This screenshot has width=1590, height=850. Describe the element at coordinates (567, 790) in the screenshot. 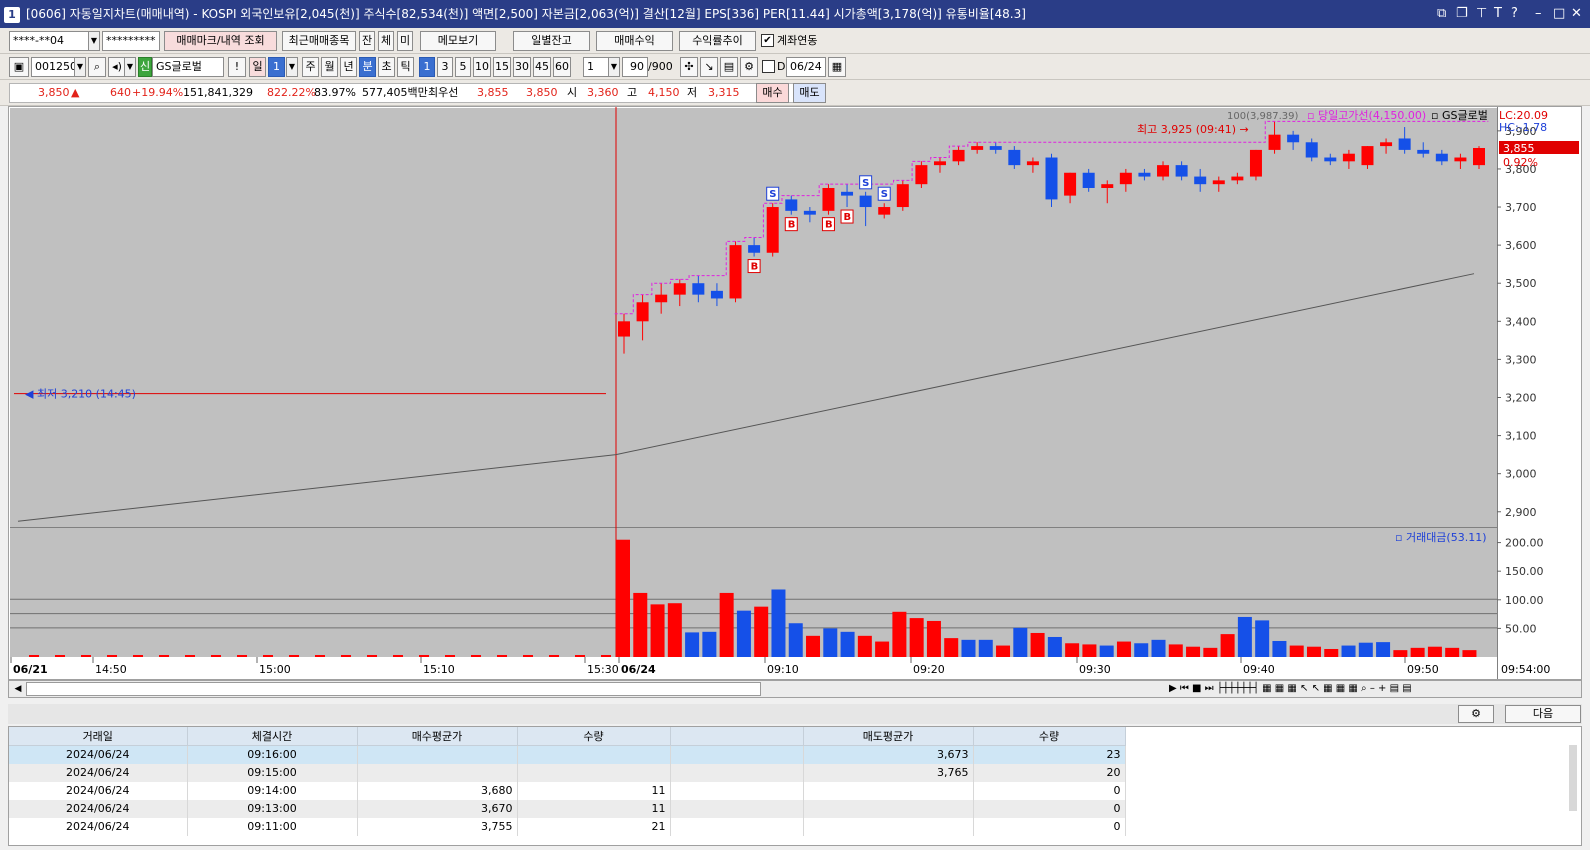

I see `table-row: 2024/06/24 09:14:00 3,680 11 0` at that location.